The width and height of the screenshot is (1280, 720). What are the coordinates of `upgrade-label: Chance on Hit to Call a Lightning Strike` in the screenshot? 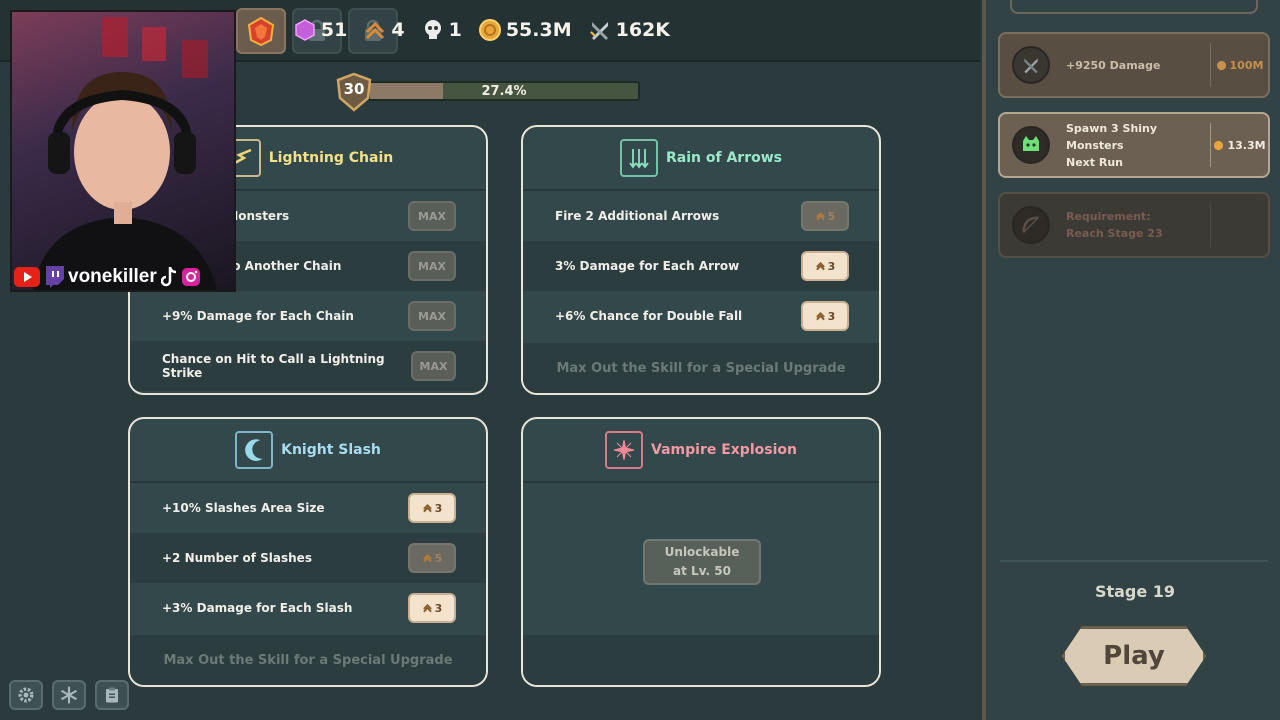 It's located at (273, 366).